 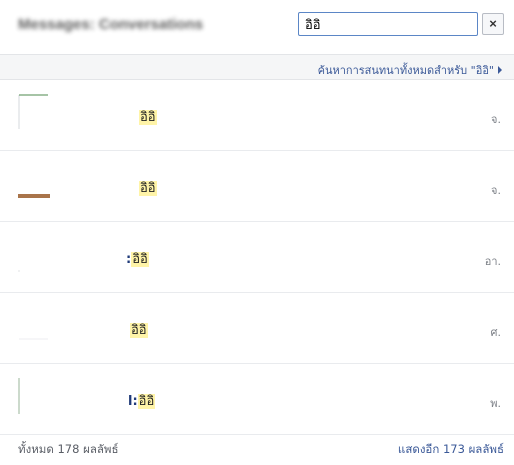 What do you see at coordinates (495, 403) in the screenshot?
I see `result-day: พ.` at bounding box center [495, 403].